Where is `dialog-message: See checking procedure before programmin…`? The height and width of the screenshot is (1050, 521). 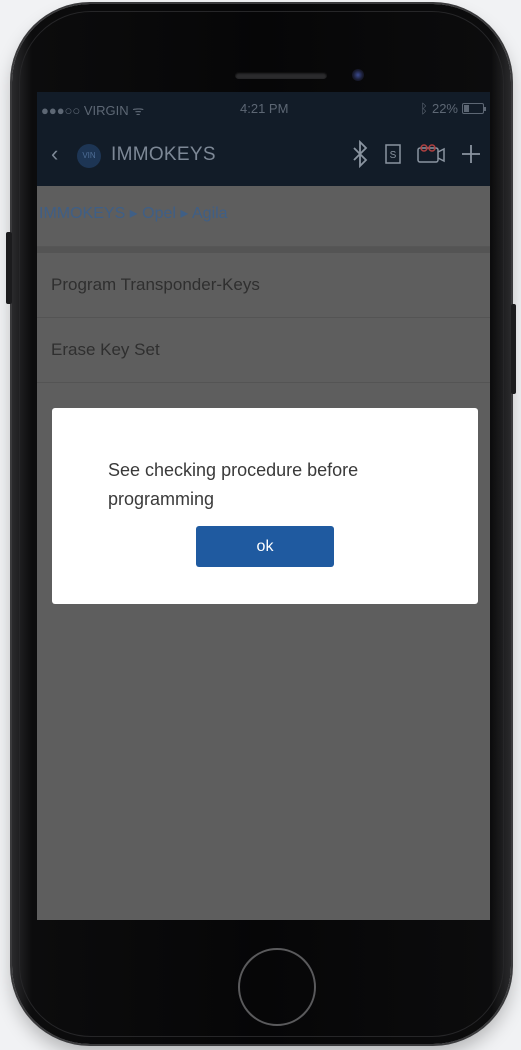
dialog-message: See checking procedure before programmin… is located at coordinates (233, 484).